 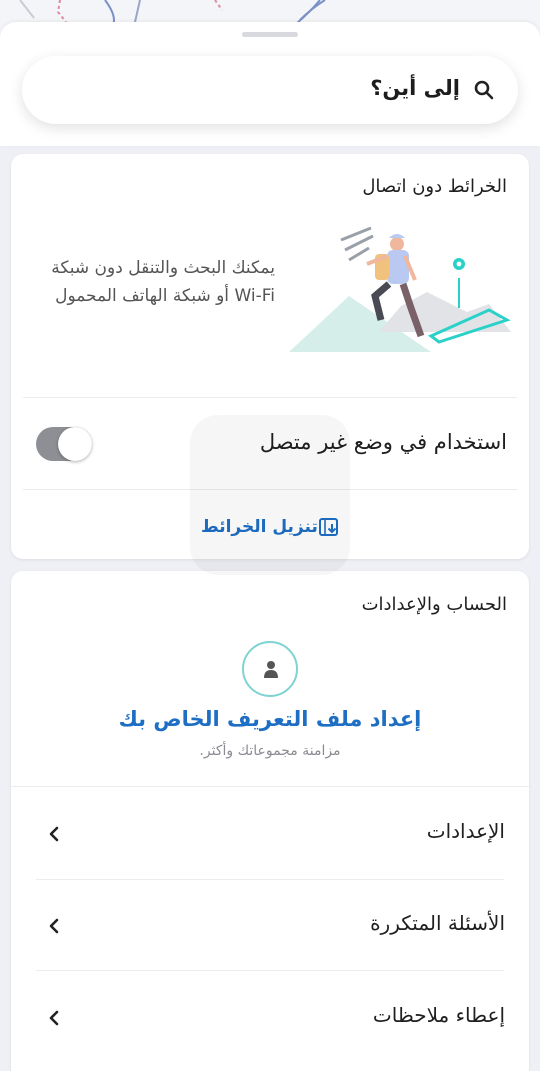 I want to click on offline-maps-illustration, so click(x=400, y=289).